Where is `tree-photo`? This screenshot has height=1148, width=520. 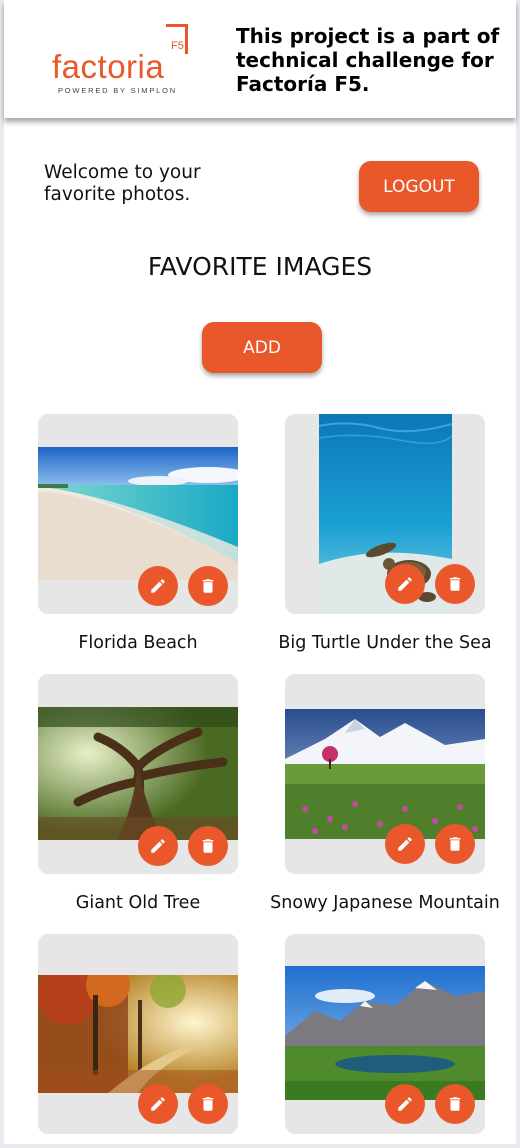 tree-photo is located at coordinates (138, 773).